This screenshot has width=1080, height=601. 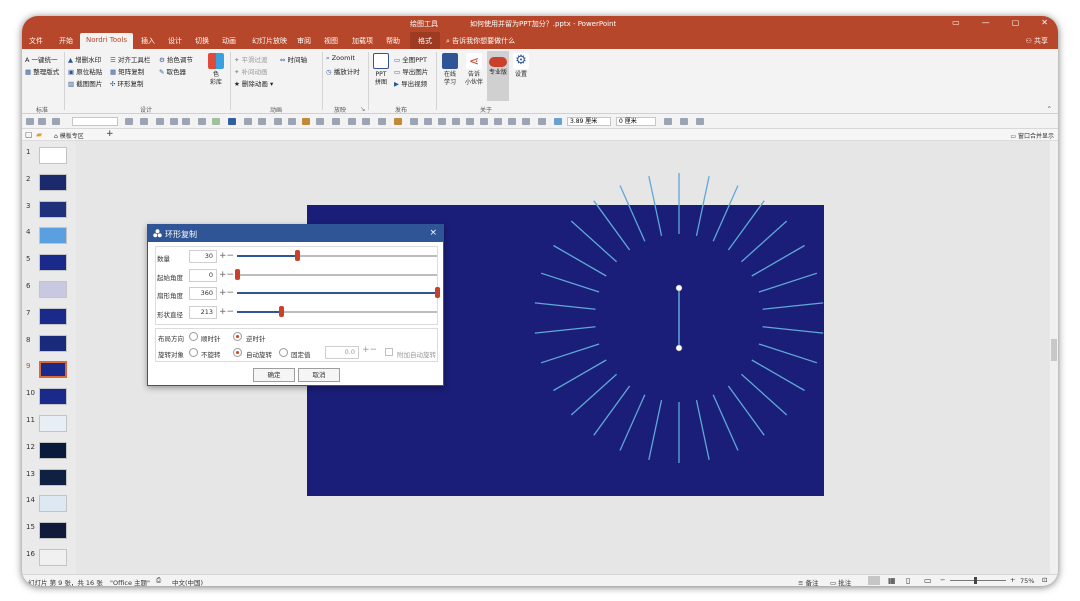 I want to click on slideshow-view-icon: ▭, so click(x=928, y=580).